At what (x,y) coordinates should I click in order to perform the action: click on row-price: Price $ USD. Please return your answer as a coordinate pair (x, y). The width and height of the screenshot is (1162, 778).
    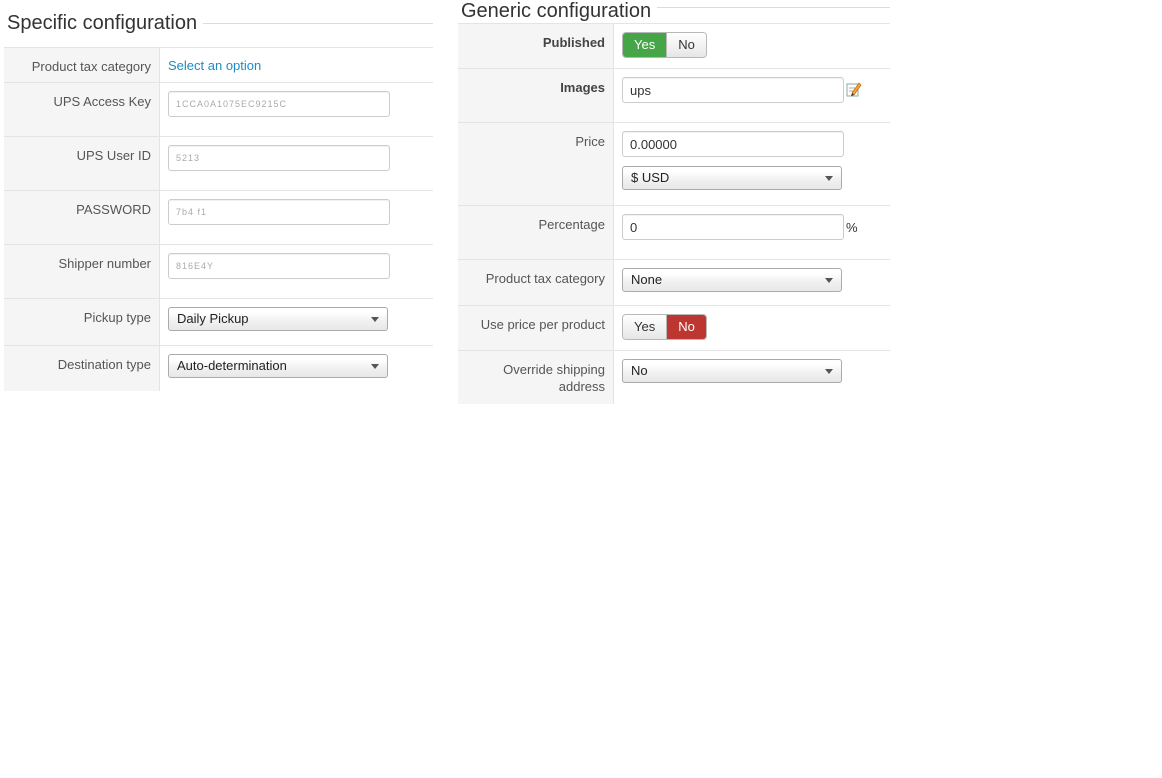
    Looking at the image, I should click on (674, 164).